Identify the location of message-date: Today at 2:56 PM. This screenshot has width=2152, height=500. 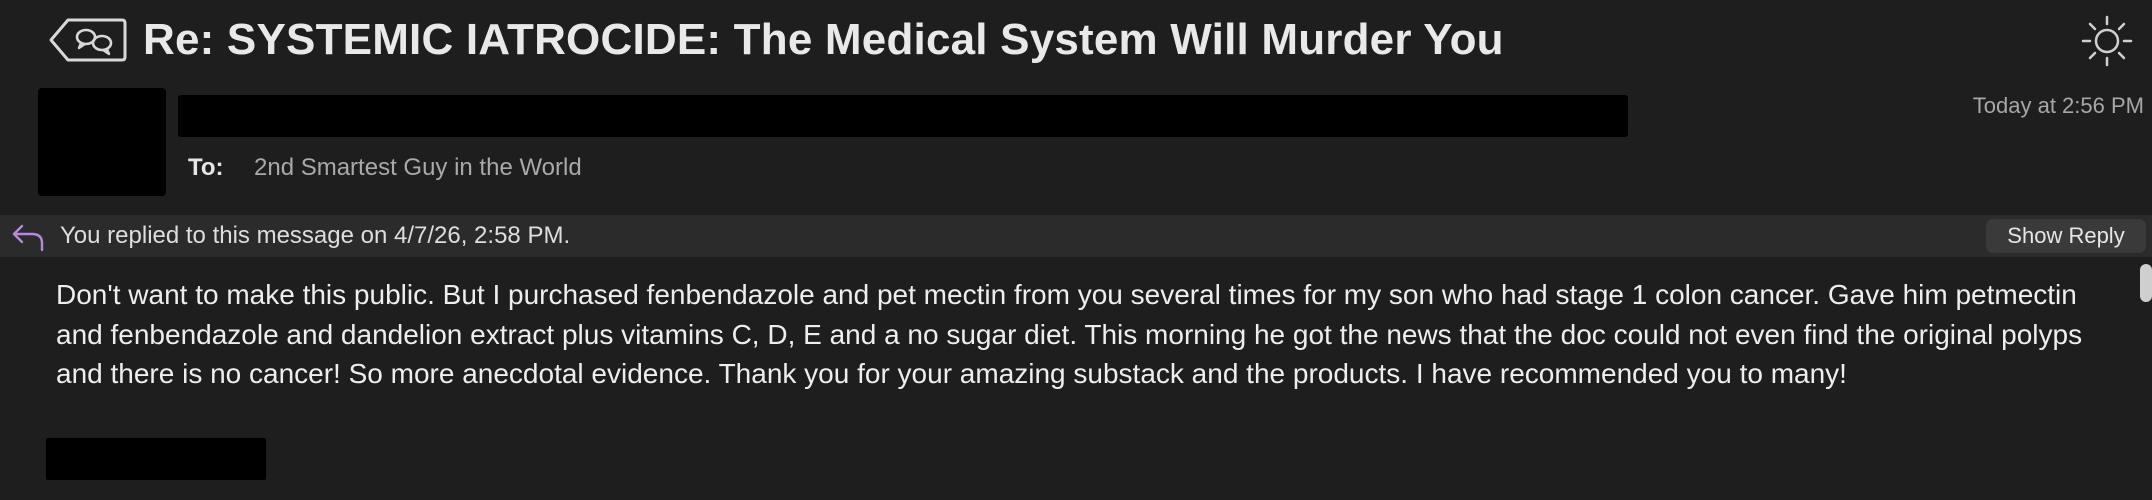
(2058, 105).